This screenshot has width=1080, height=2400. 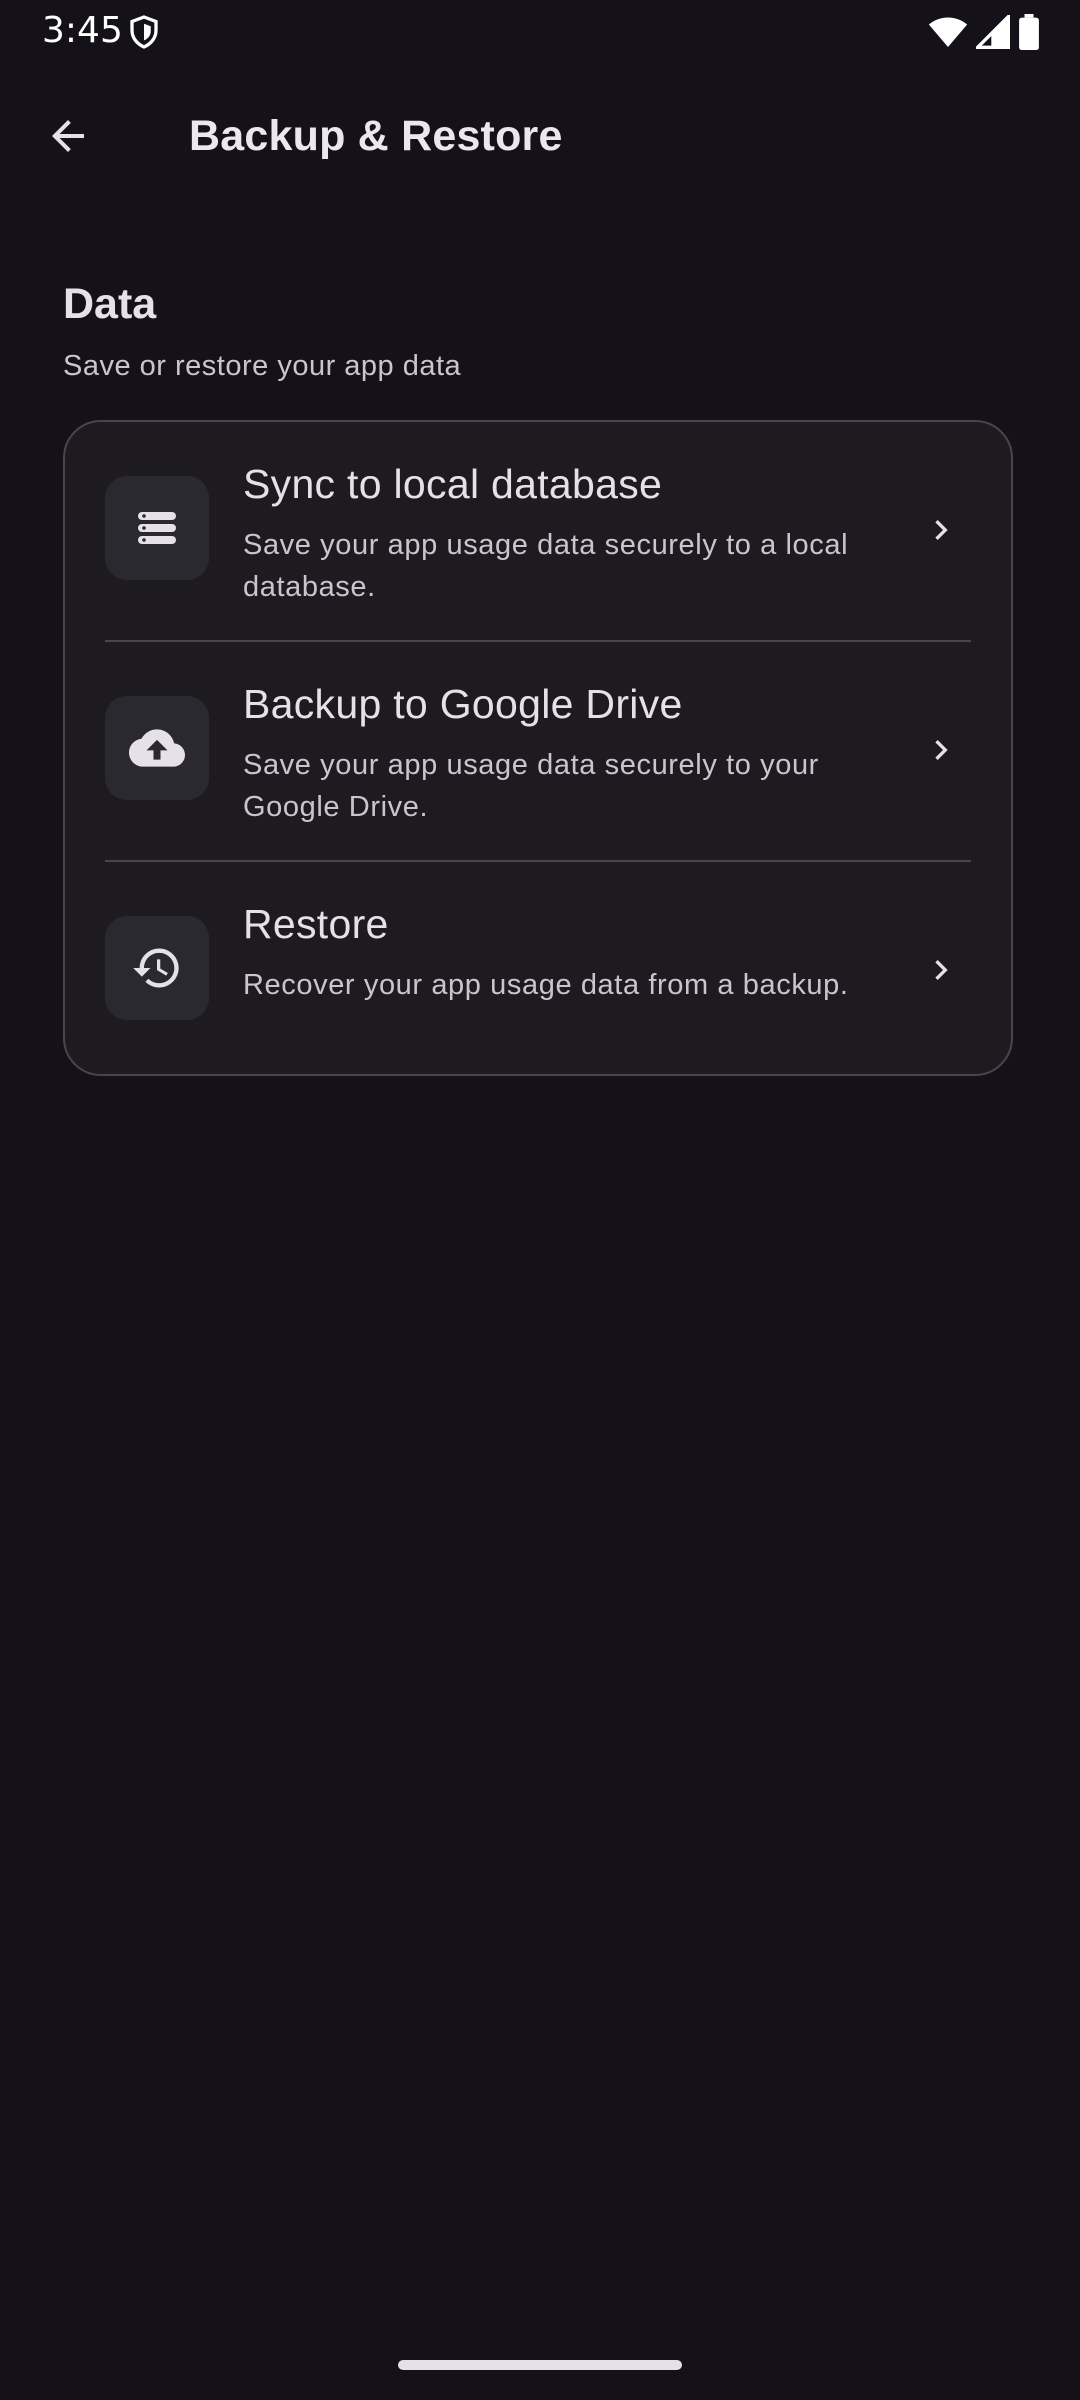 I want to click on status-time: 3:45, so click(x=82, y=30).